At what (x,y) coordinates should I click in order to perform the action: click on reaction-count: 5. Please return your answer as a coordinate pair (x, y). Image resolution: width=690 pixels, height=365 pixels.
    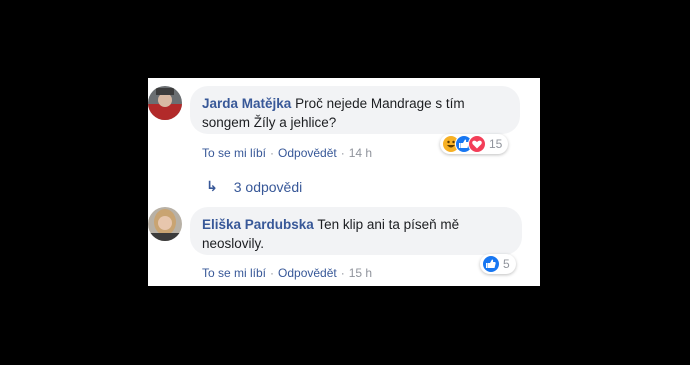
    Looking at the image, I should click on (506, 264).